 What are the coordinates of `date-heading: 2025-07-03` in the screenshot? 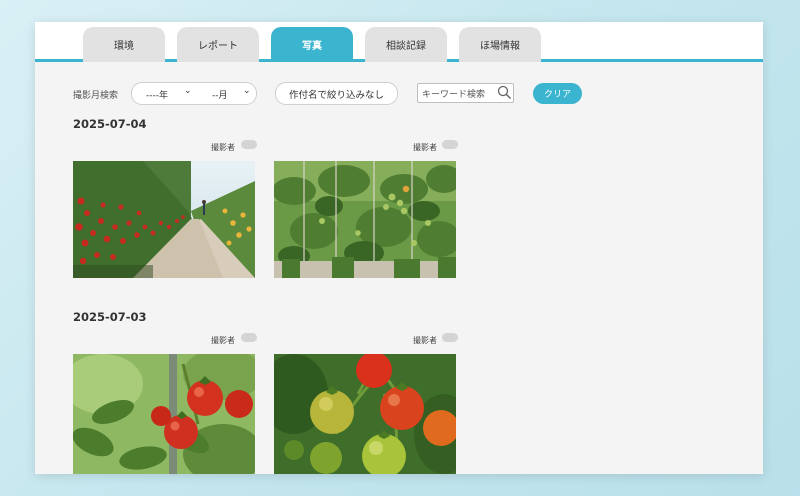 It's located at (110, 317).